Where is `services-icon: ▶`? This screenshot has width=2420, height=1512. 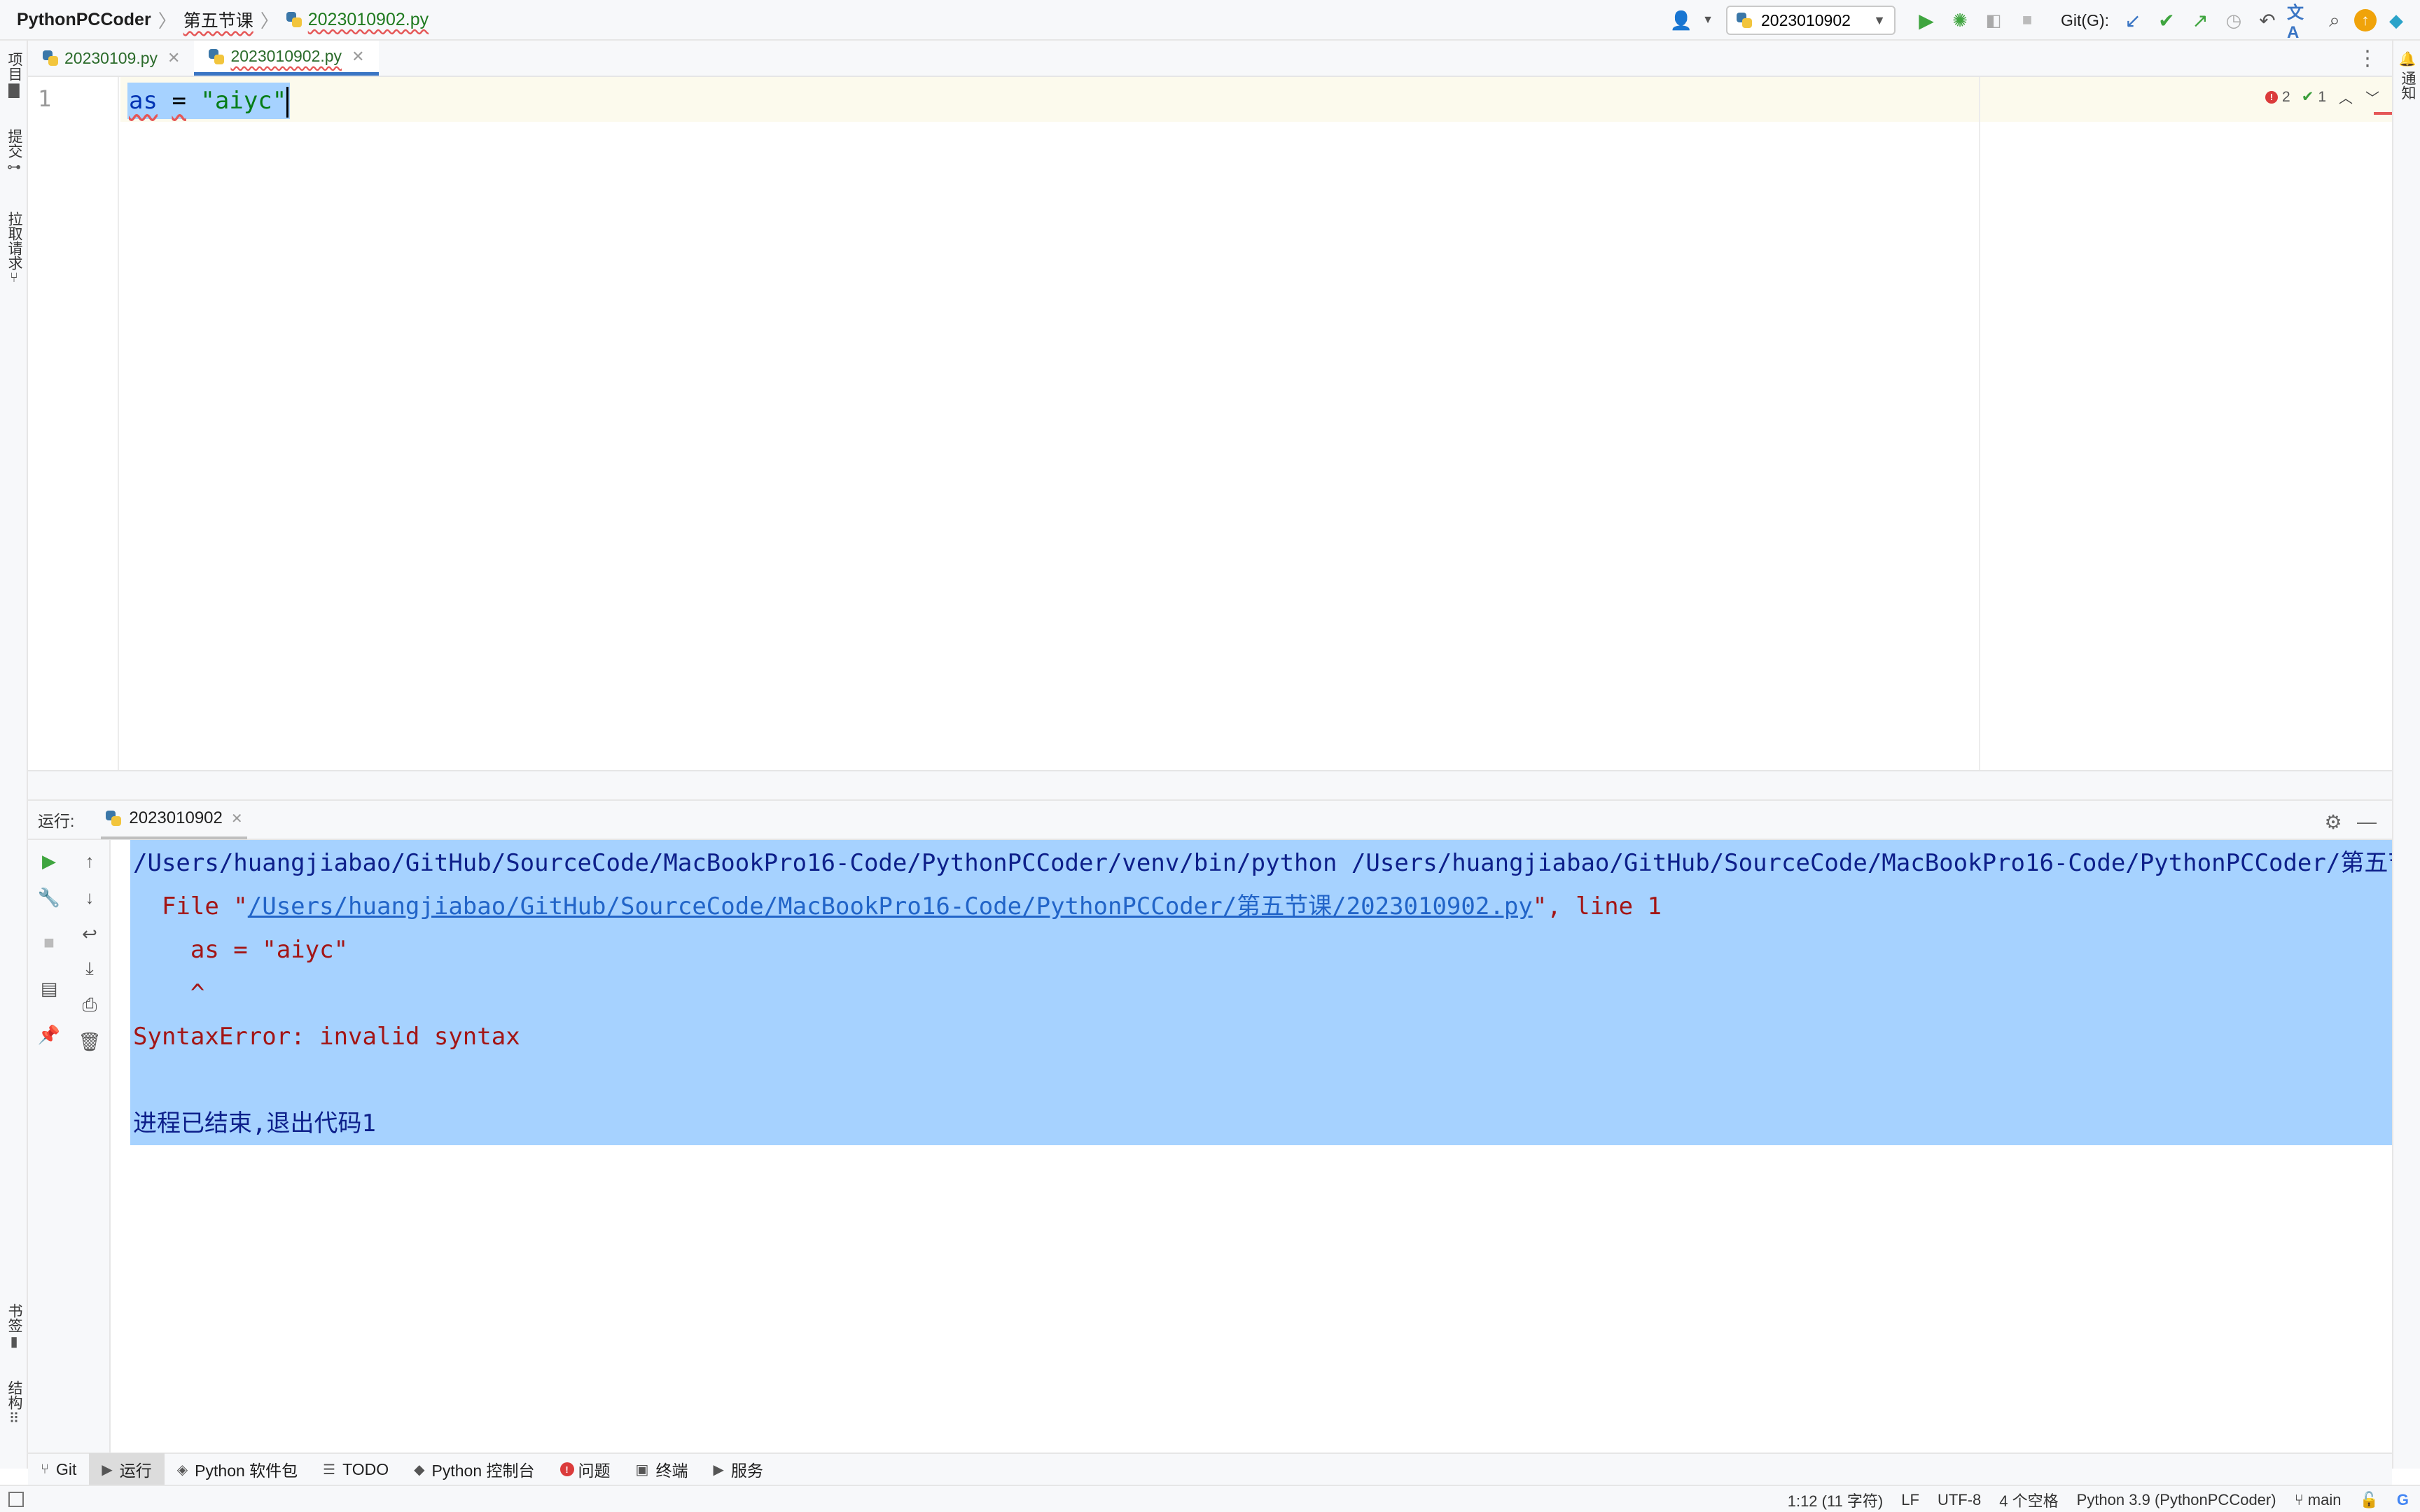 services-icon: ▶ is located at coordinates (718, 1470).